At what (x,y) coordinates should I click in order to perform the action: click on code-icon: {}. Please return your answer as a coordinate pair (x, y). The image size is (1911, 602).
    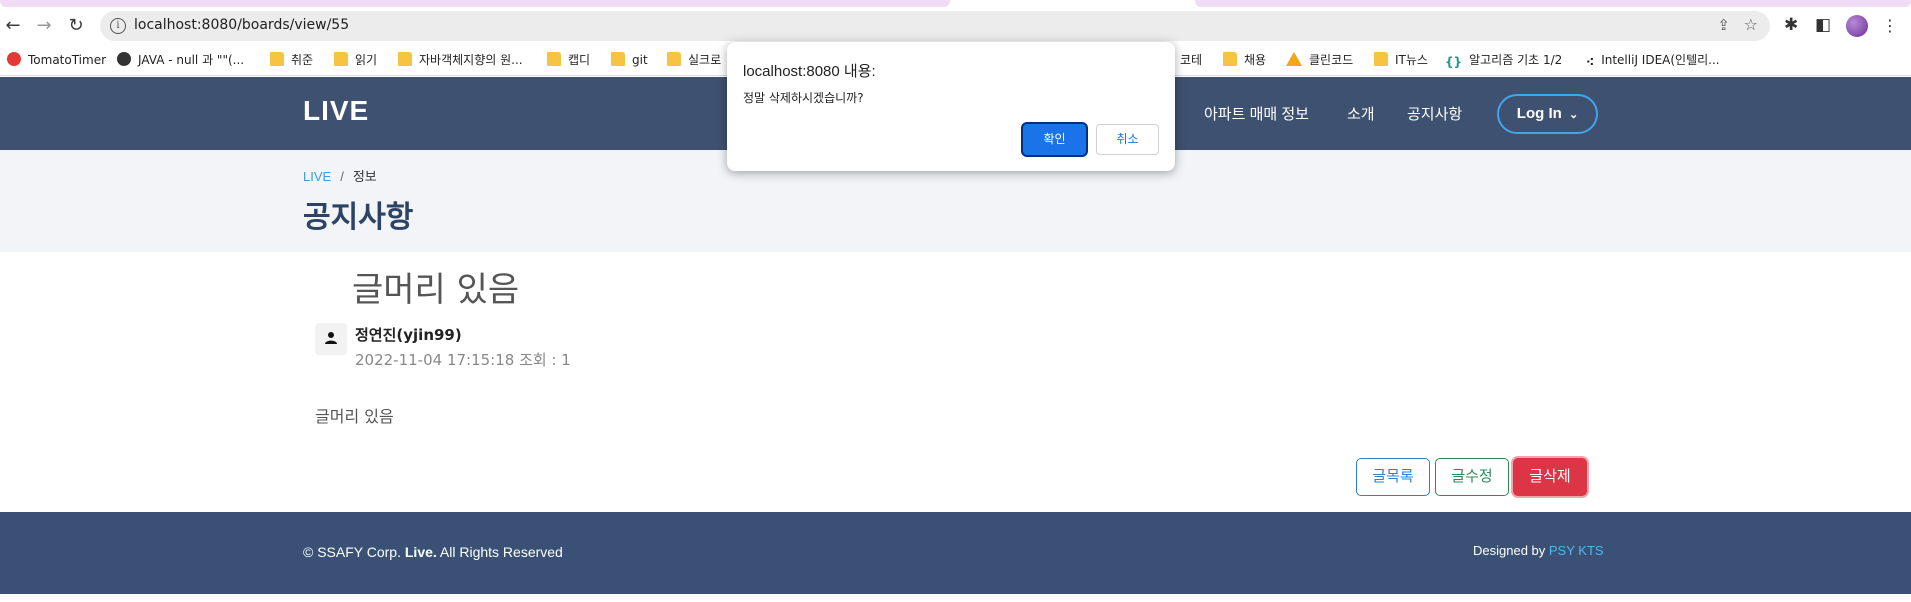
    Looking at the image, I should click on (1454, 62).